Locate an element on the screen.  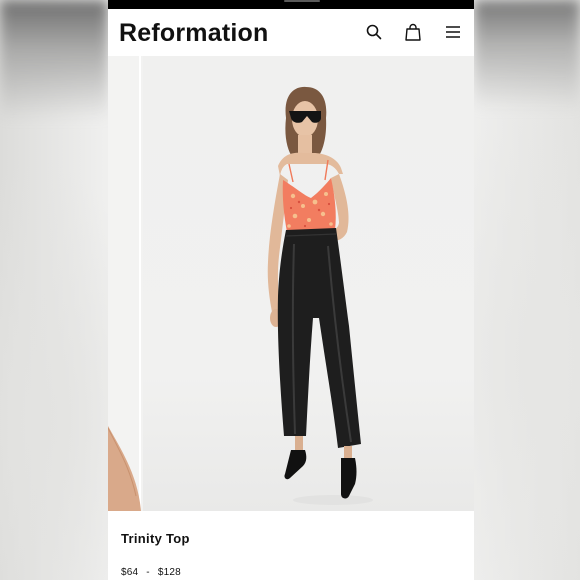
search-icon is located at coordinates (374, 32).